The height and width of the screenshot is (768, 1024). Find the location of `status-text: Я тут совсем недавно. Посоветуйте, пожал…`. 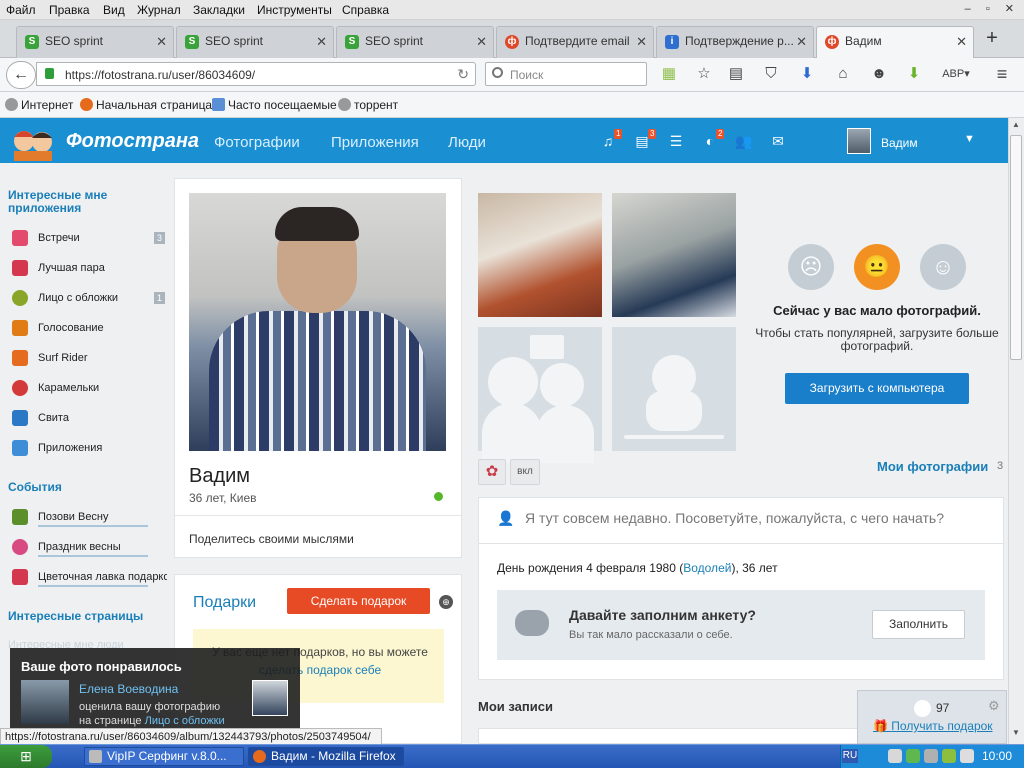

status-text: Я тут совсем недавно. Посоветуйте, пожал… is located at coordinates (734, 518).